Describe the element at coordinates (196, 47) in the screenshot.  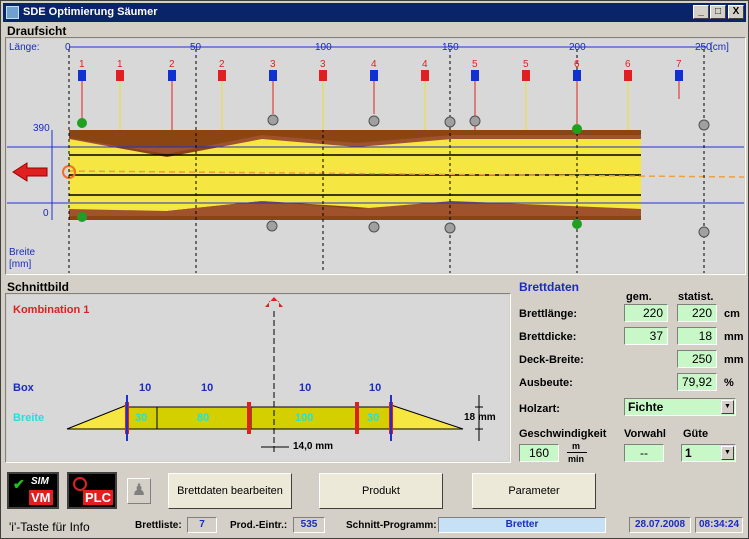
I see `scale-tick-50: 50` at that location.